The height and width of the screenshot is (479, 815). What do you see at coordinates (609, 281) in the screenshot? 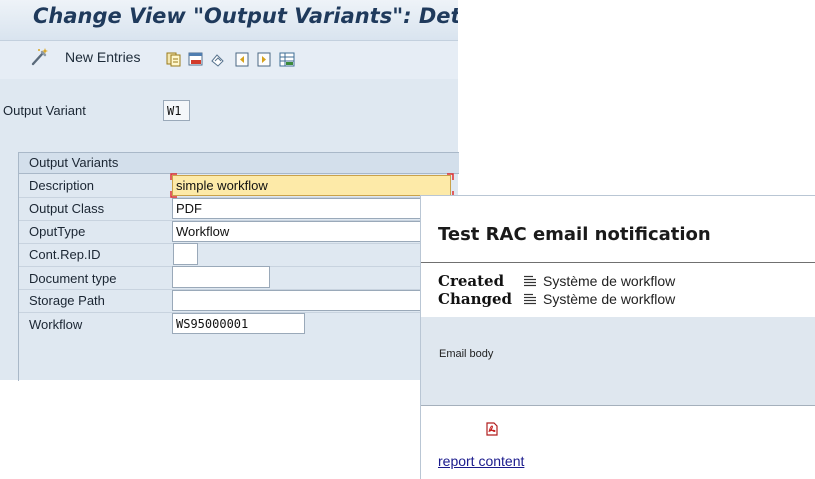
I see `created-value: Système de workflow` at bounding box center [609, 281].